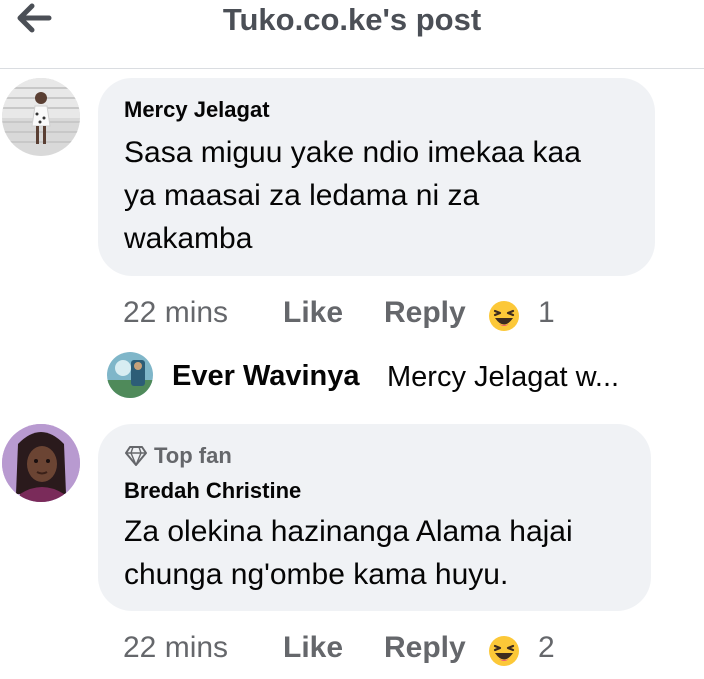  What do you see at coordinates (212, 491) in the screenshot?
I see `comment-author: Bredah Christine` at bounding box center [212, 491].